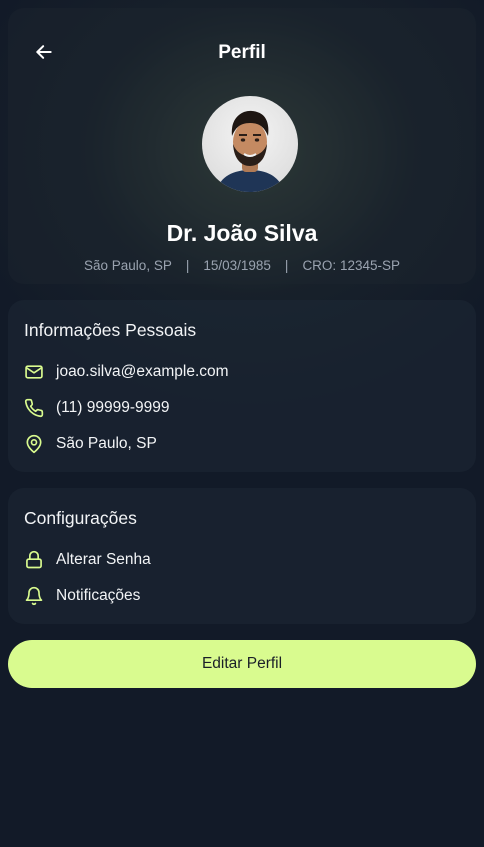 Image resolution: width=484 pixels, height=847 pixels. What do you see at coordinates (34, 560) in the screenshot?
I see `lock-icon` at bounding box center [34, 560].